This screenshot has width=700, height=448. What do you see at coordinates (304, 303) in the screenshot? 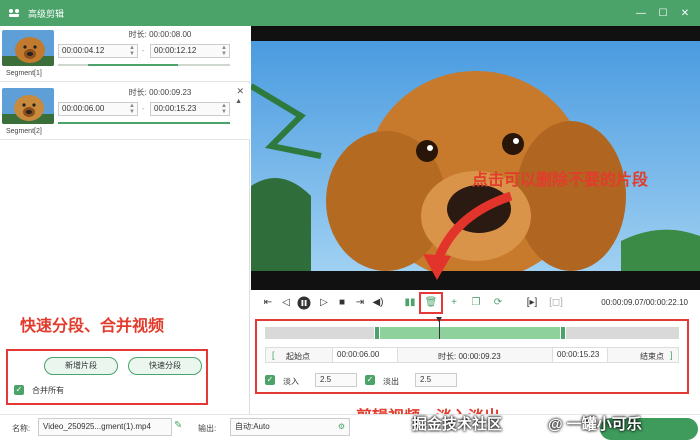
I see `pause-icon` at bounding box center [304, 303].